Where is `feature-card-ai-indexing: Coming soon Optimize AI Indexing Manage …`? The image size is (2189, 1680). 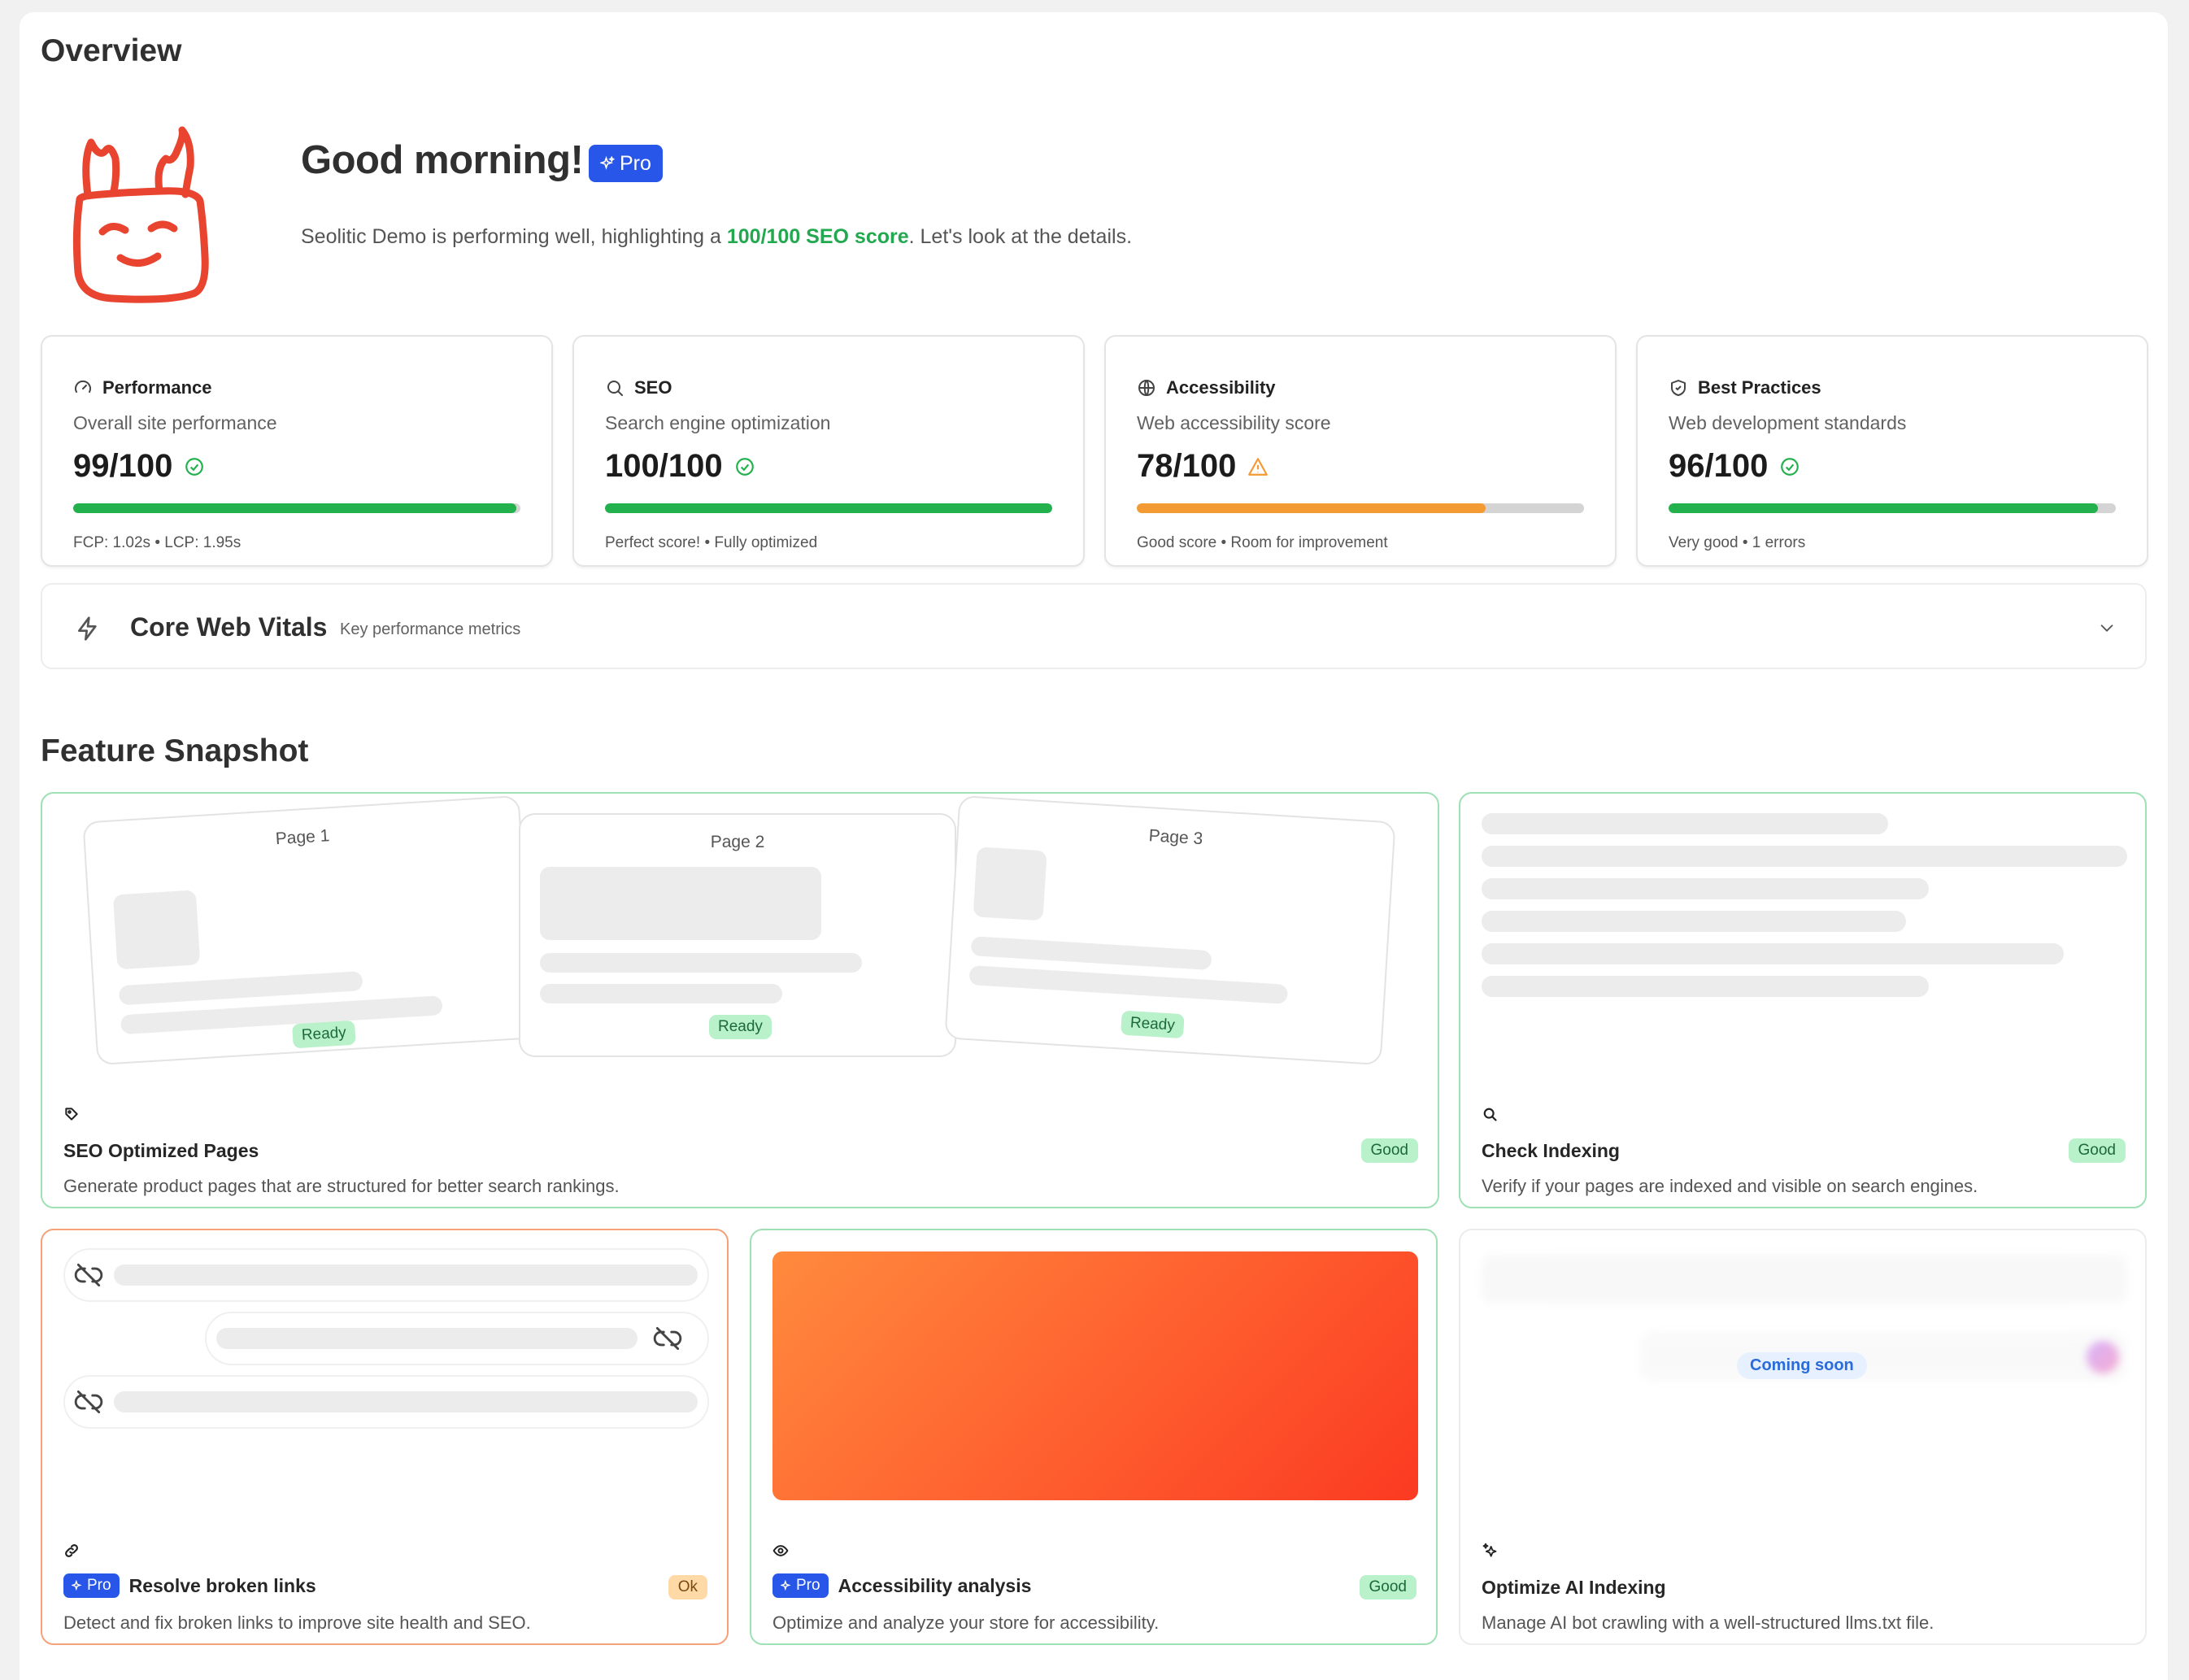 feature-card-ai-indexing: Coming soon Optimize AI Indexing Manage … is located at coordinates (1803, 1437).